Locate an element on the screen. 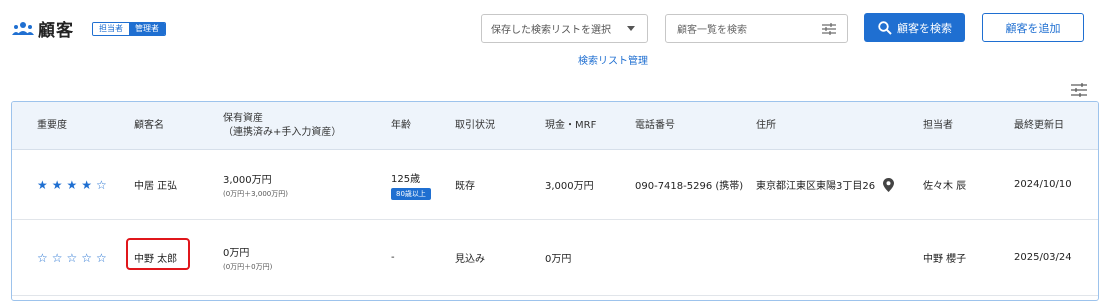 Image resolution: width=1112 pixels, height=301 pixels. importance-stars: ★★★★☆ is located at coordinates (74, 184).